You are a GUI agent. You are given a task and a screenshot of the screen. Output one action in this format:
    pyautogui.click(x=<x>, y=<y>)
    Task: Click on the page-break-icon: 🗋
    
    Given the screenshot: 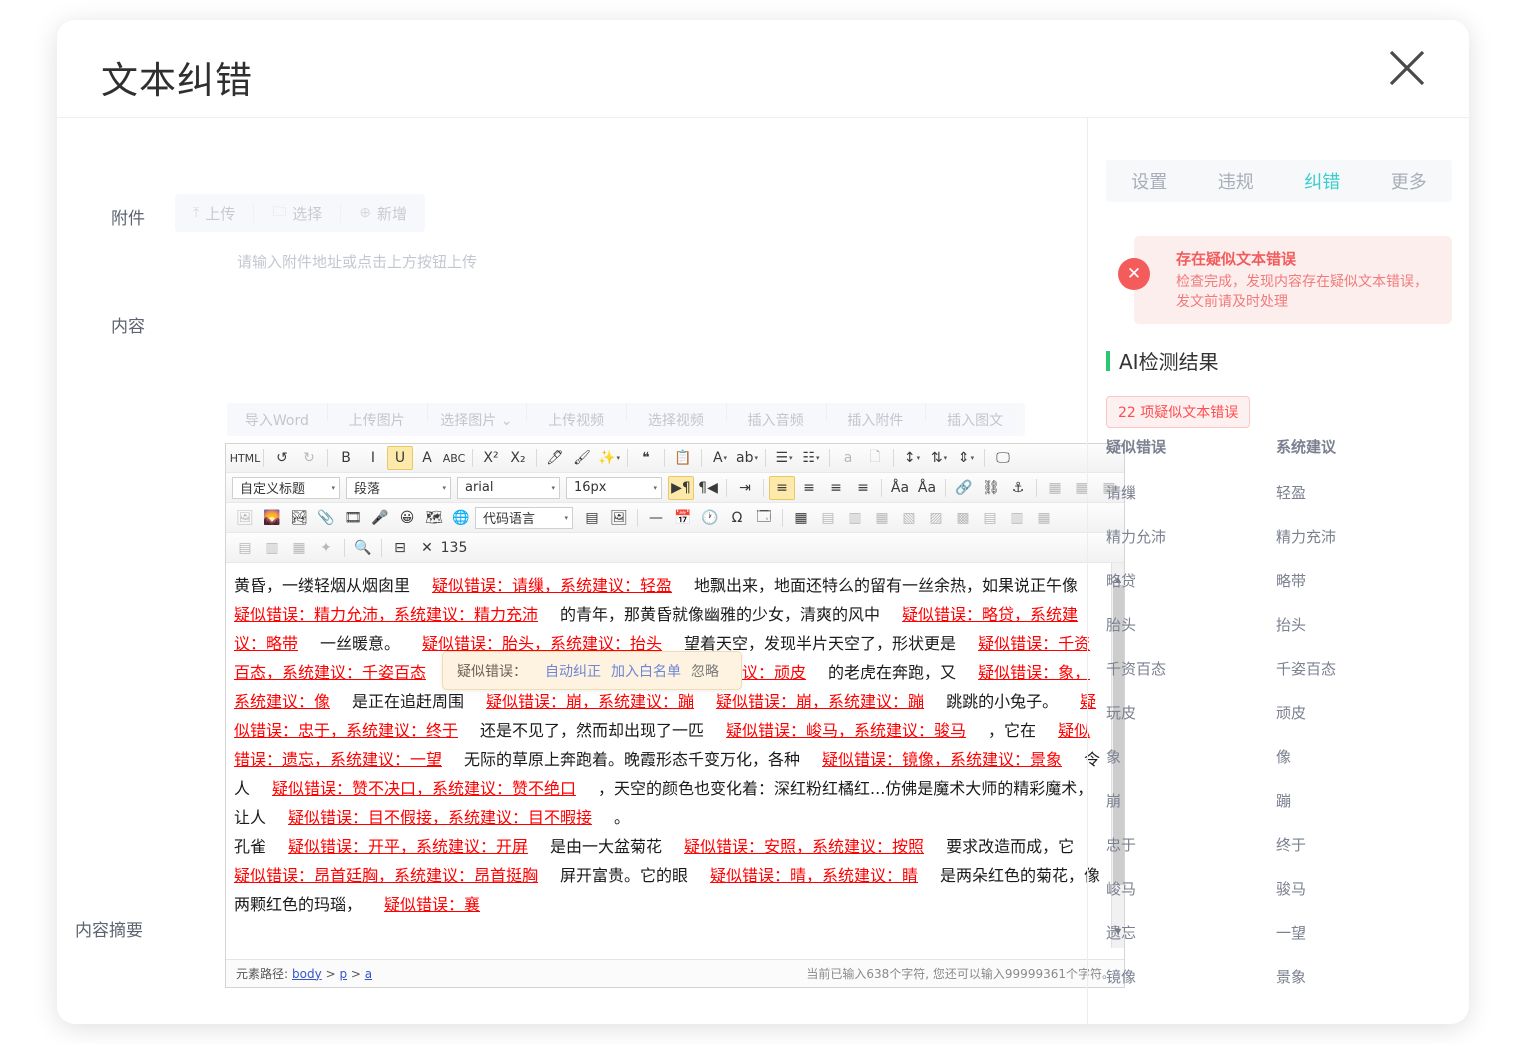 What is the action you would take?
    pyautogui.click(x=875, y=458)
    